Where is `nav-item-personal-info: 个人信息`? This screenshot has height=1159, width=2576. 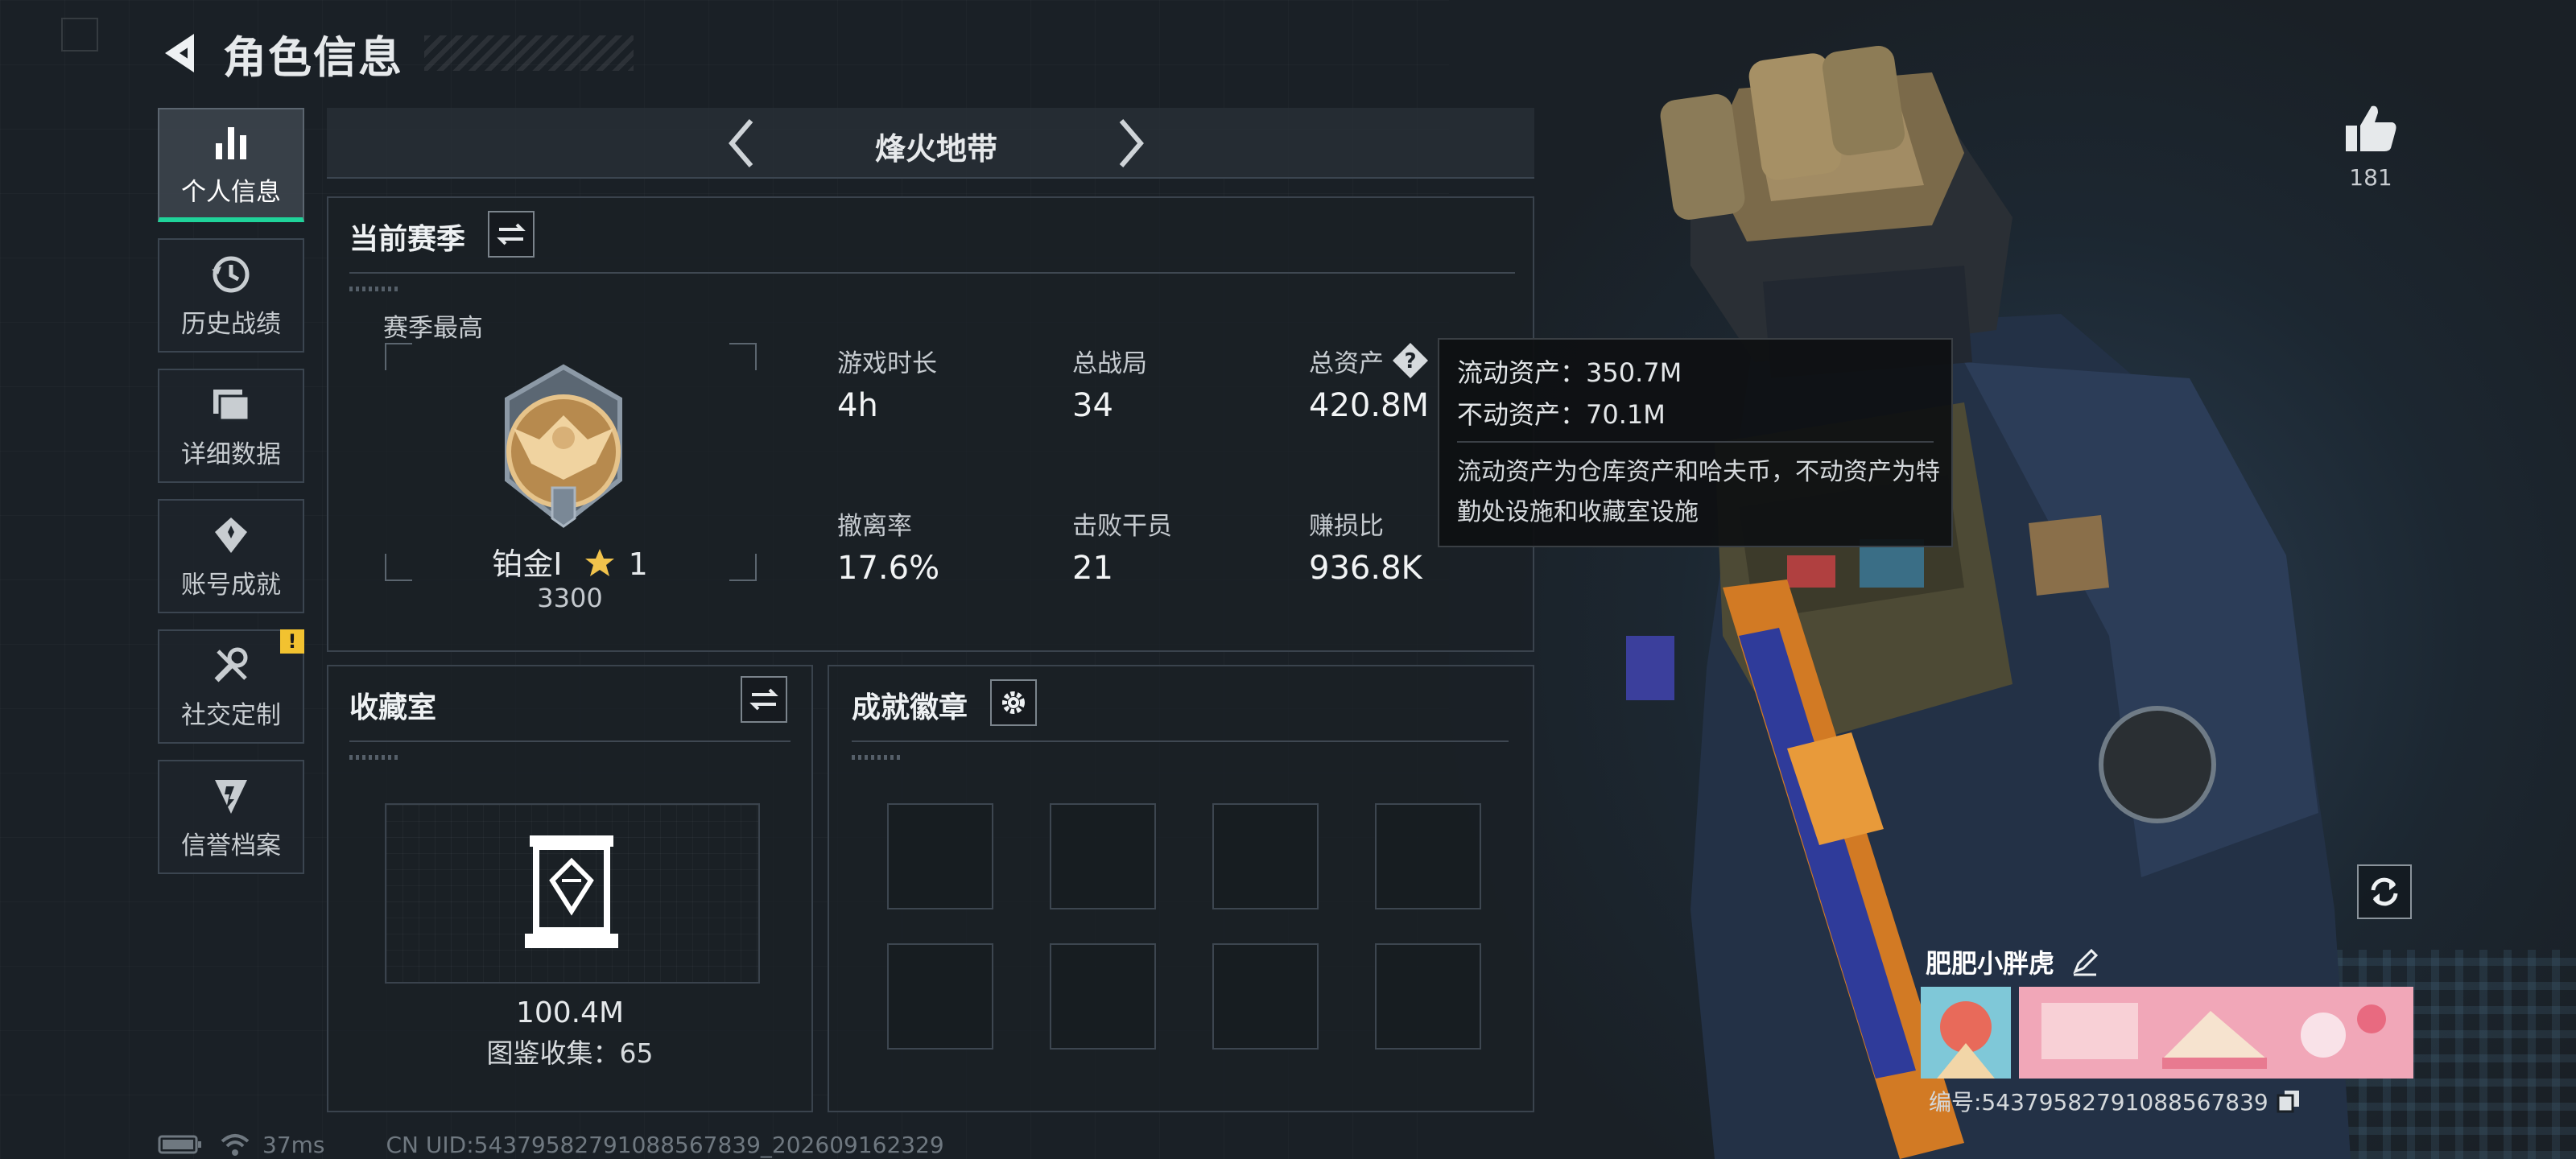
nav-item-personal-info: 个人信息 is located at coordinates (231, 165).